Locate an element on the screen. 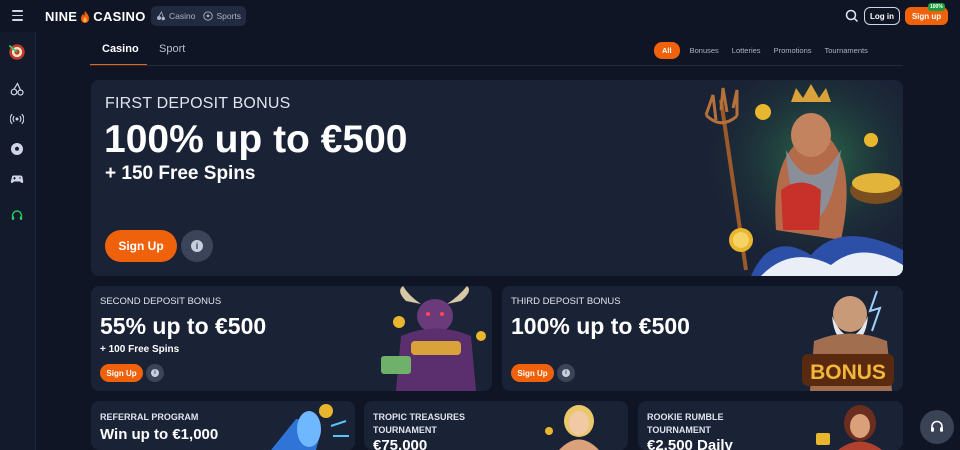 This screenshot has height=450, width=960. card-eyebrow-line: ROOKIE RUMBLE is located at coordinates (685, 417).